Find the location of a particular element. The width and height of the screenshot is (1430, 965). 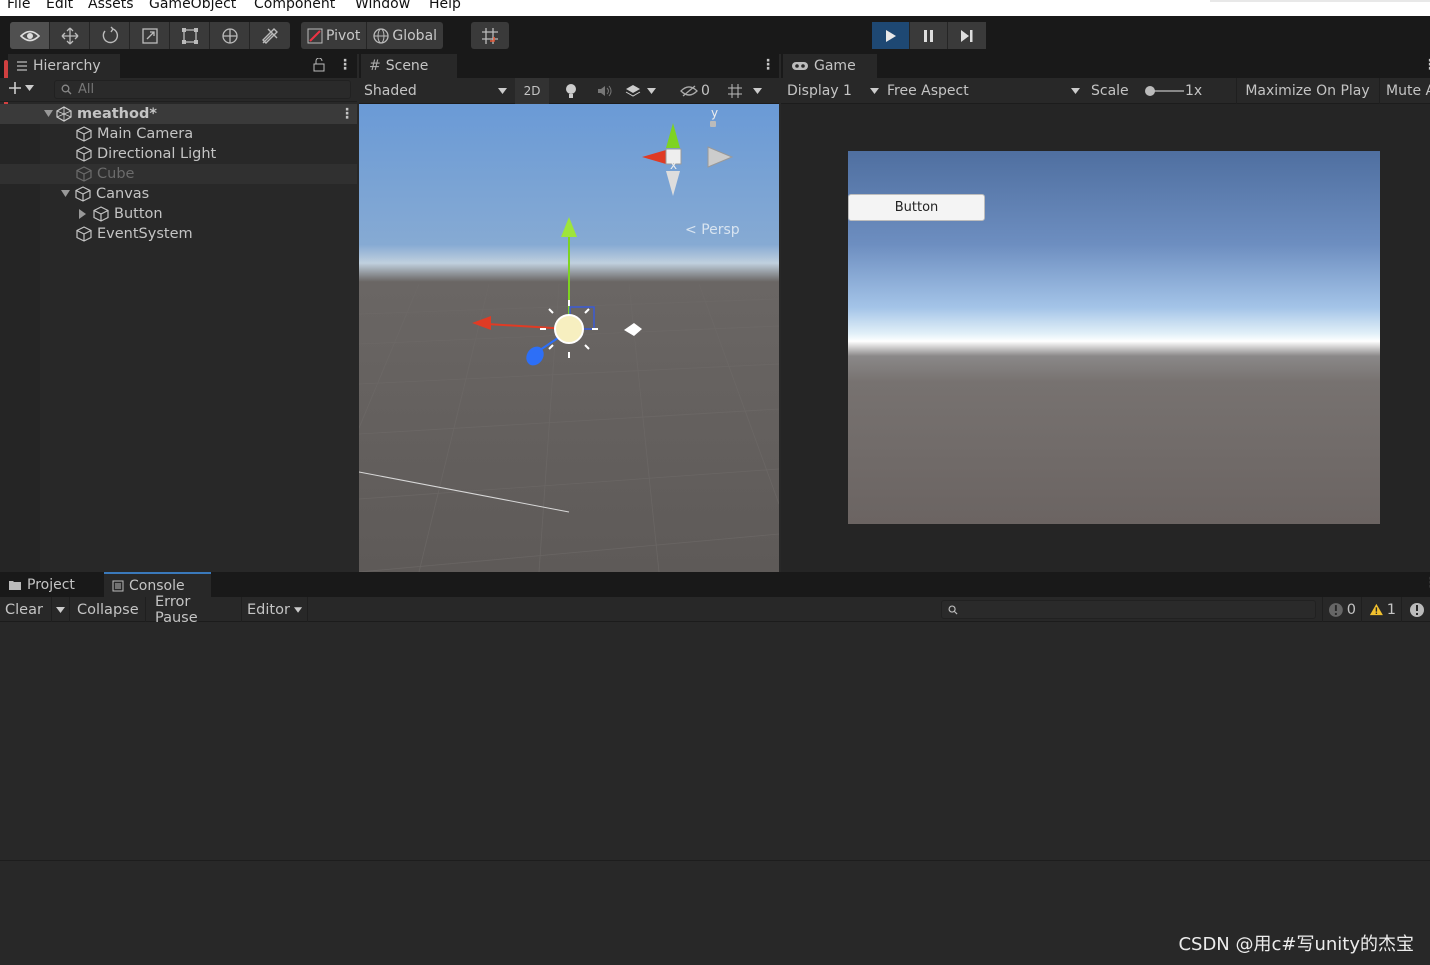

menu-gameobject: GameObject is located at coordinates (192, 5).